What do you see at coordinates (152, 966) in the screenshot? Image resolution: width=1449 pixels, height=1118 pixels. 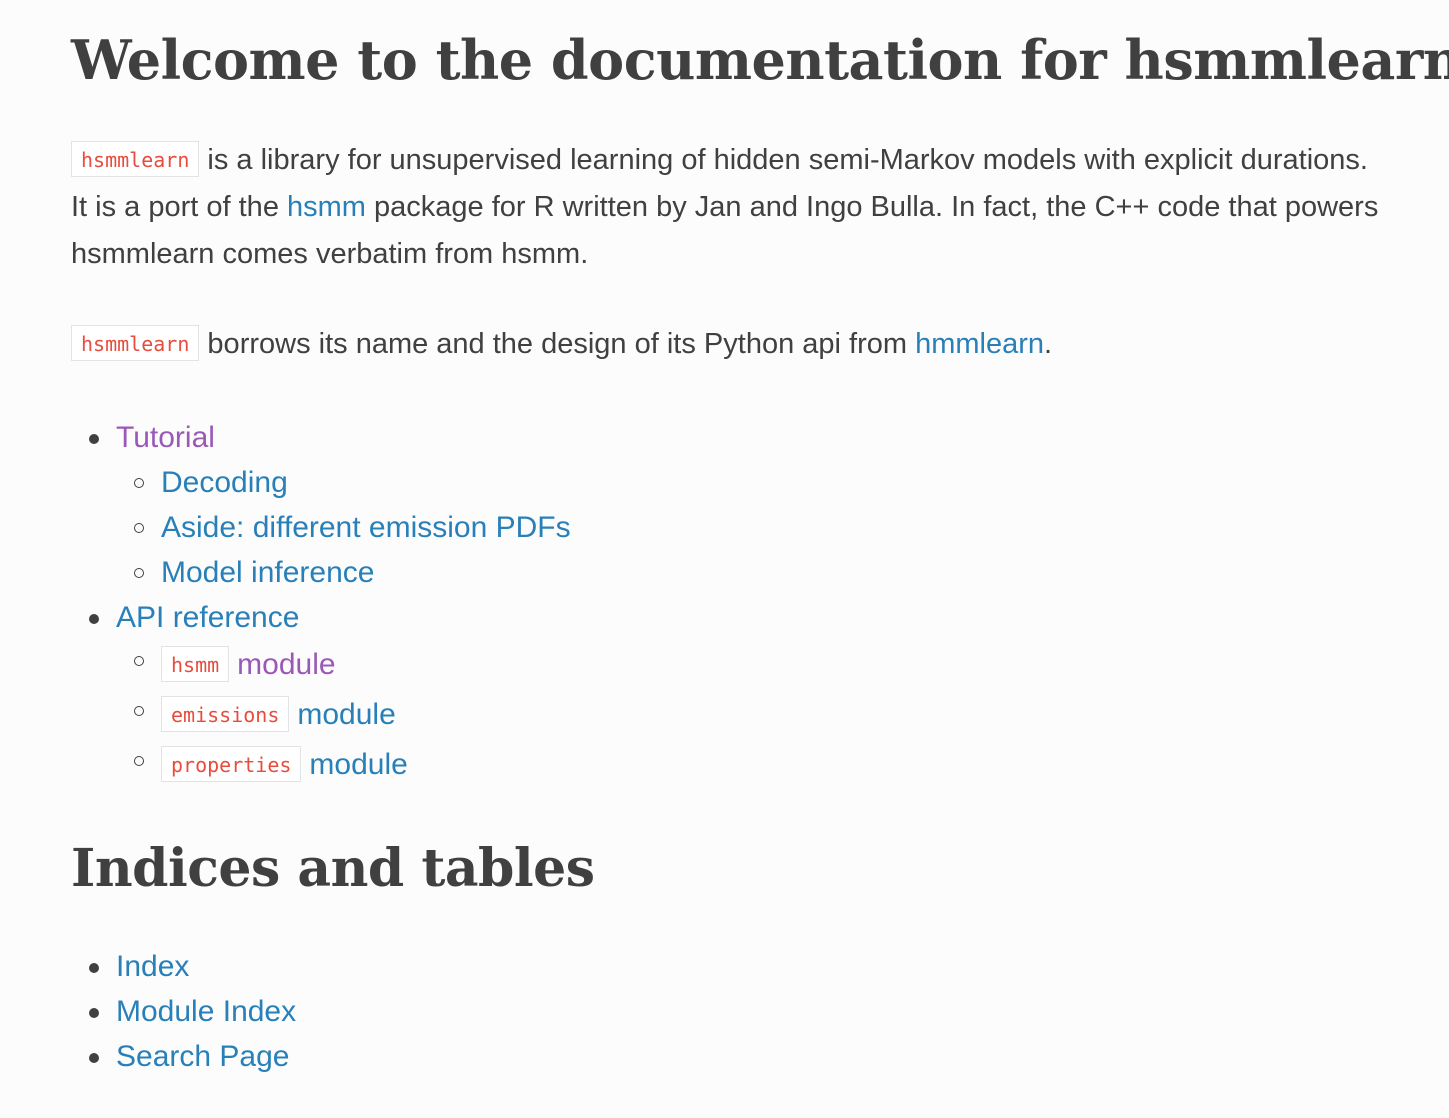 I see `index-link: Index` at bounding box center [152, 966].